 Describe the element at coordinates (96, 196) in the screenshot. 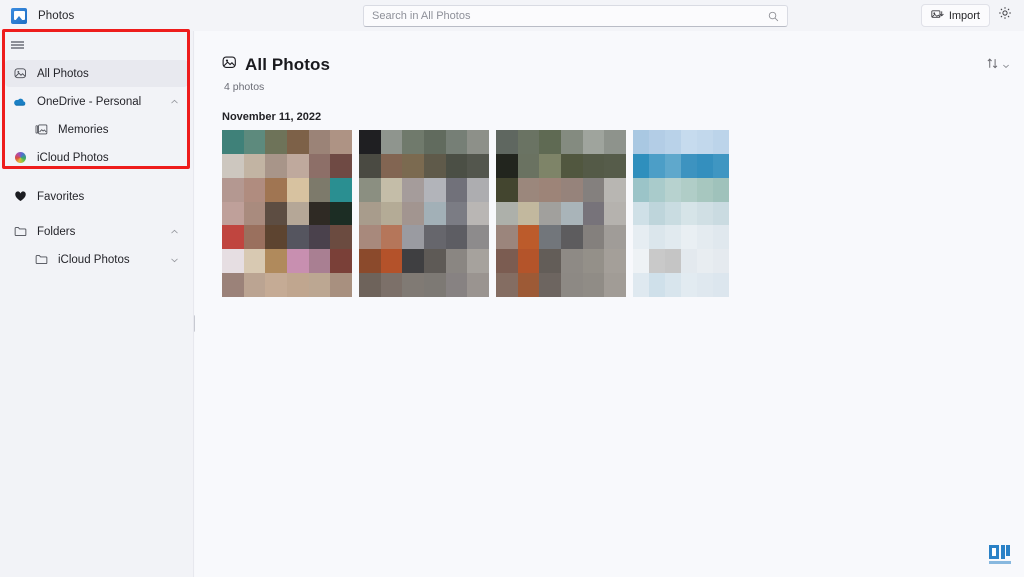

I see `sidebar-item-favorites: Favorites` at that location.